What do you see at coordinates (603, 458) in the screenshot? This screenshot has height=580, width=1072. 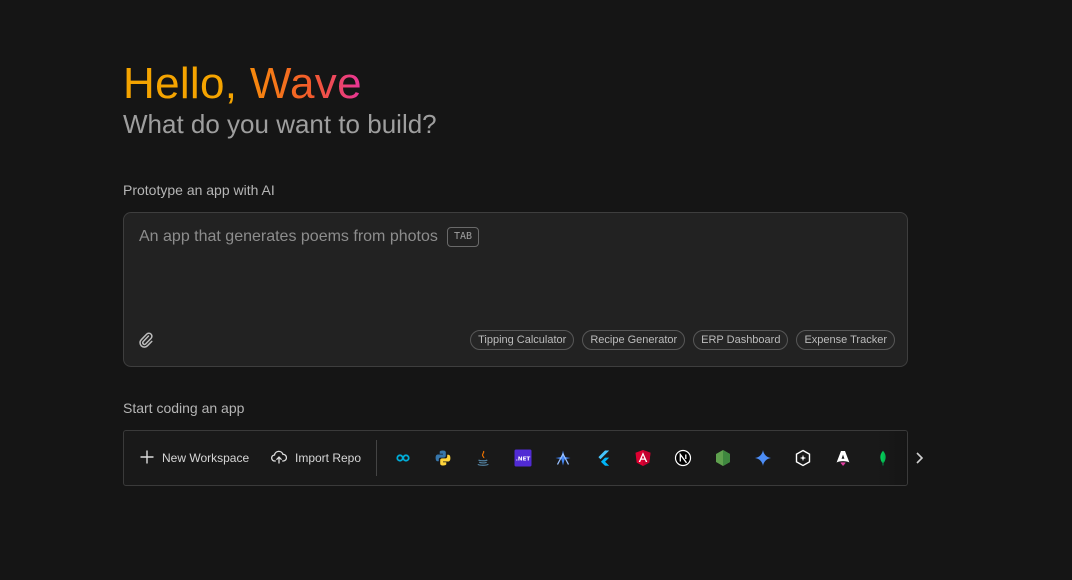 I see `flutter-template-icon` at bounding box center [603, 458].